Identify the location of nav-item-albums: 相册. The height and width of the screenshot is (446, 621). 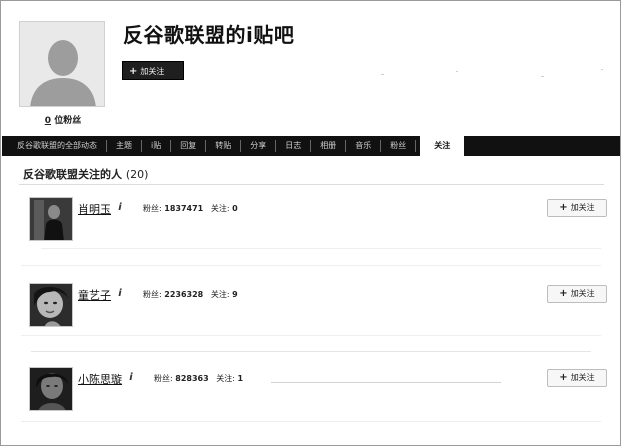
(329, 146).